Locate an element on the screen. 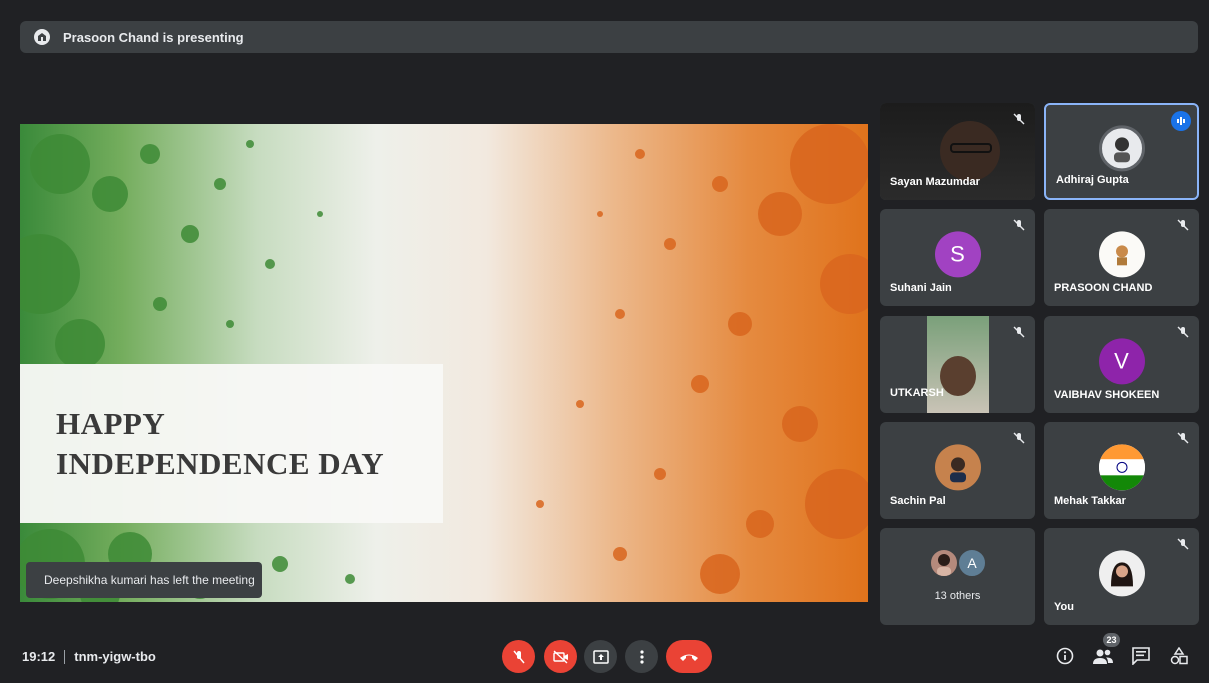  participant-name: Mehak Takkar is located at coordinates (1090, 501).